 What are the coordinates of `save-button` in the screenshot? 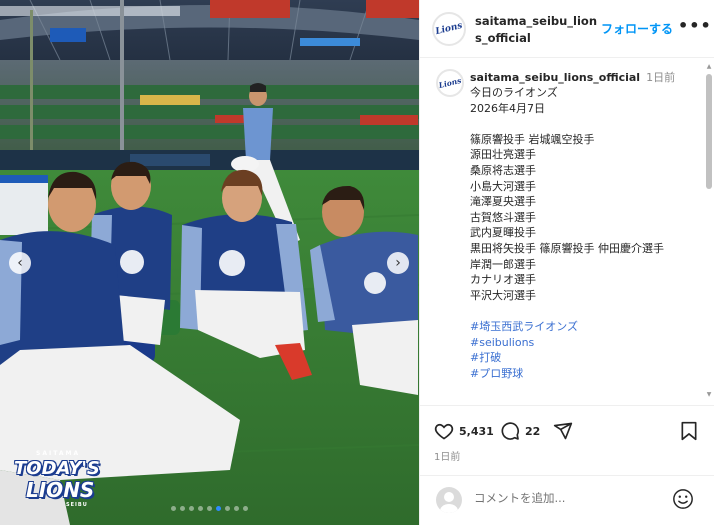 It's located at (689, 431).